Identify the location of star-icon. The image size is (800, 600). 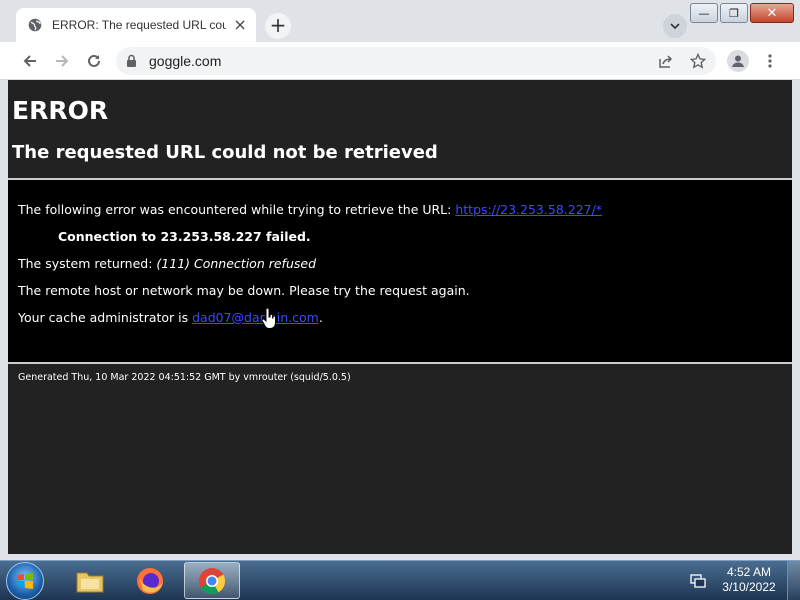
(698, 61).